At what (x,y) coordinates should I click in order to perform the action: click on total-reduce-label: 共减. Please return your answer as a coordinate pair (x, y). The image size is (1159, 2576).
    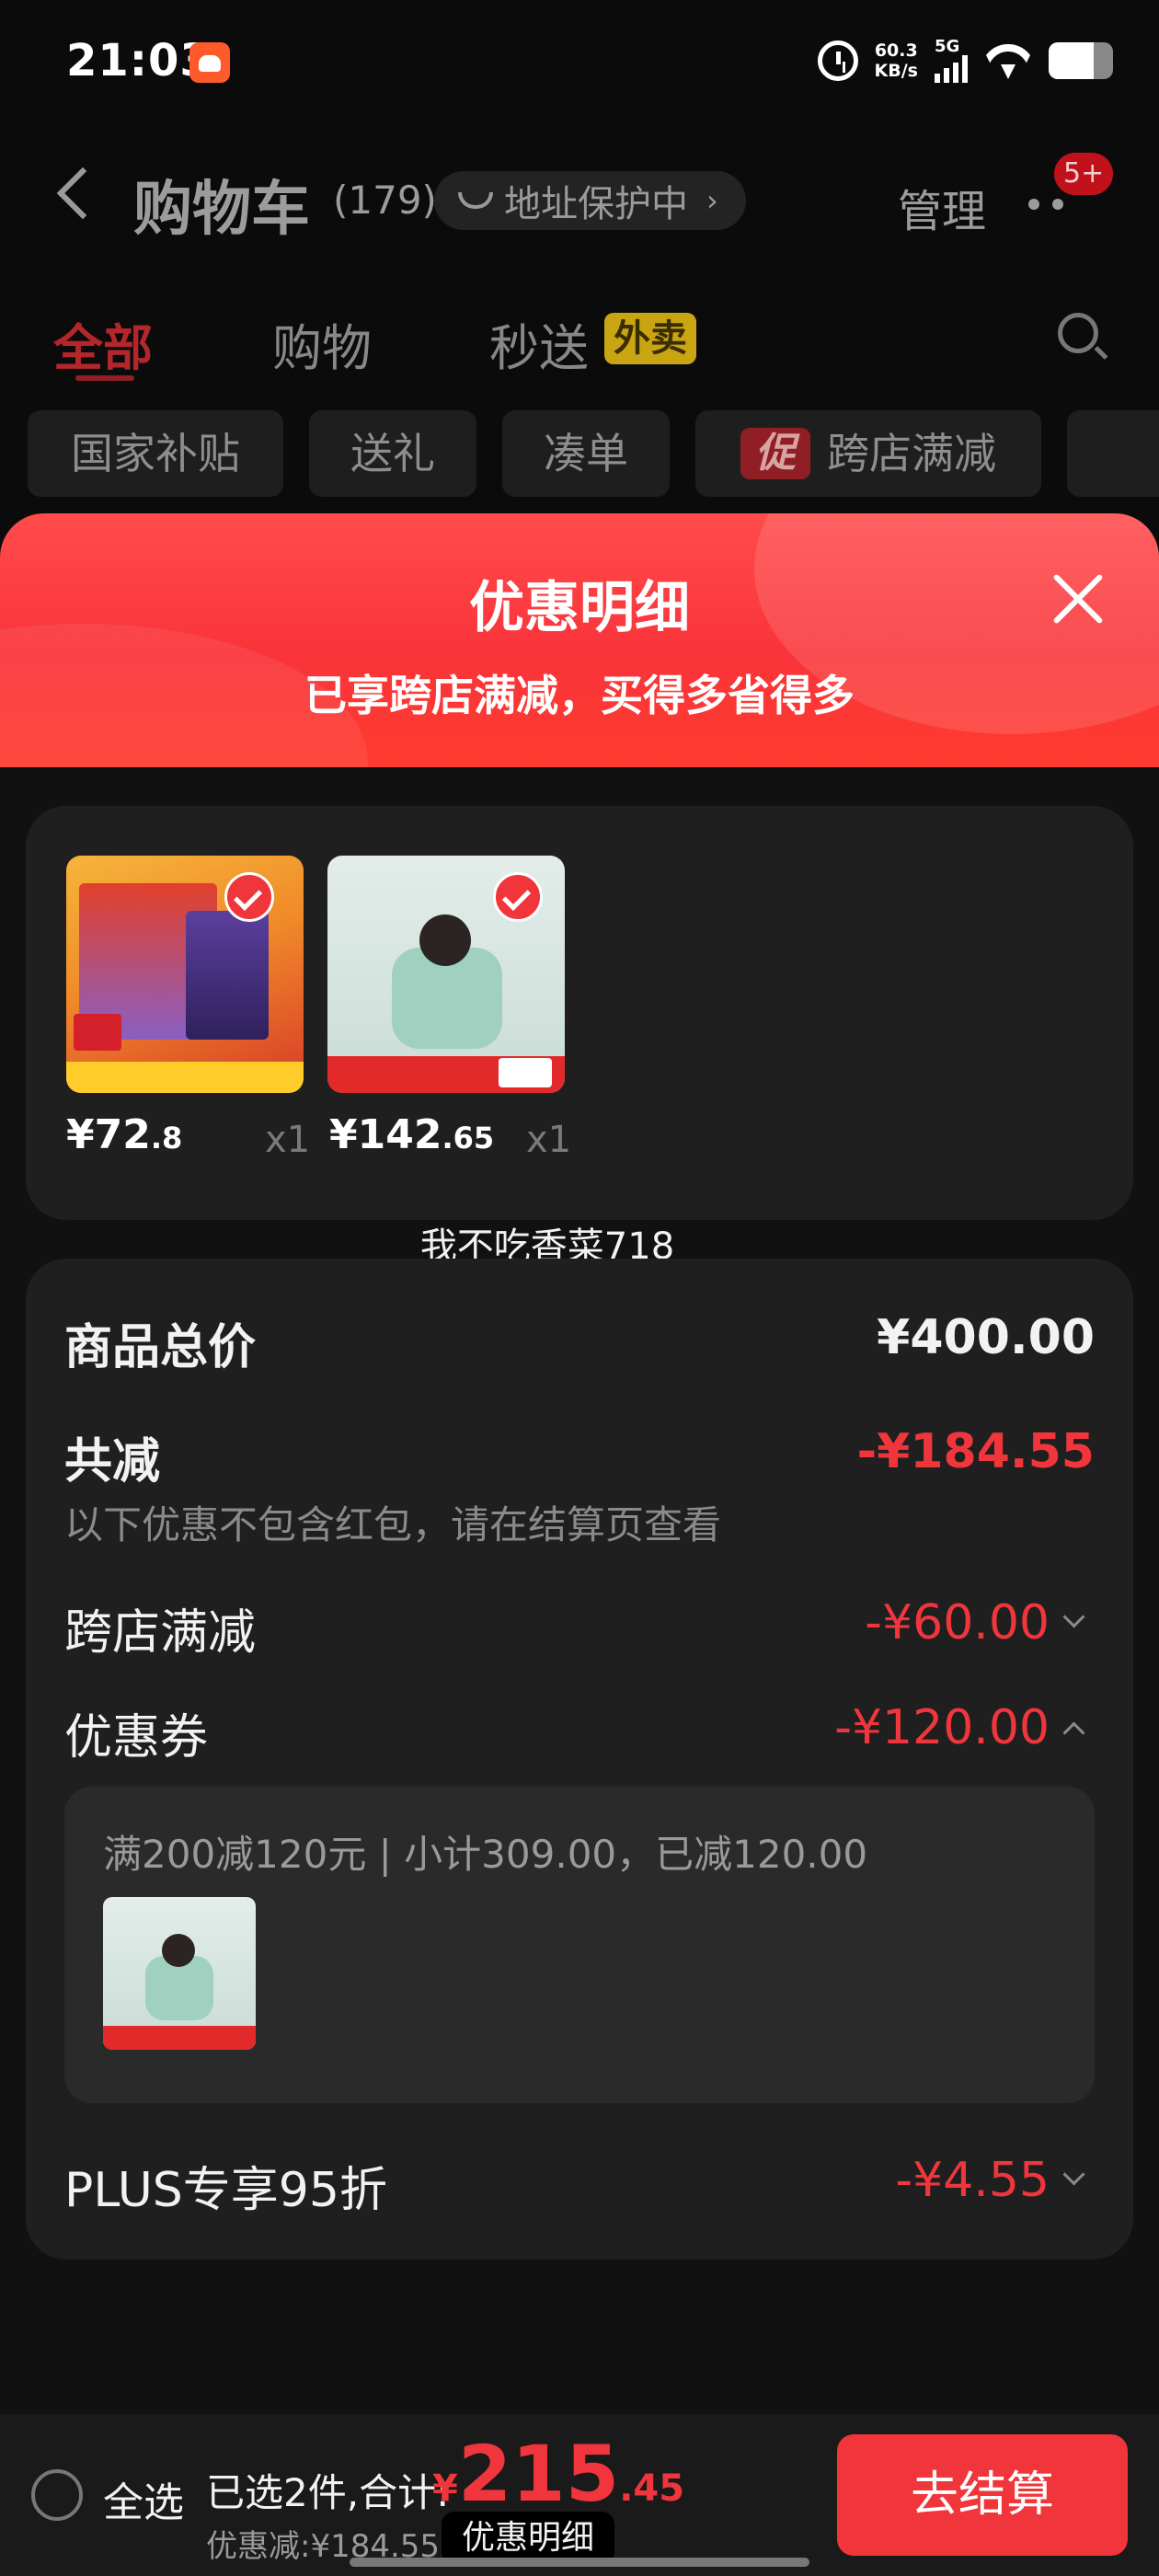
    Looking at the image, I should click on (112, 1461).